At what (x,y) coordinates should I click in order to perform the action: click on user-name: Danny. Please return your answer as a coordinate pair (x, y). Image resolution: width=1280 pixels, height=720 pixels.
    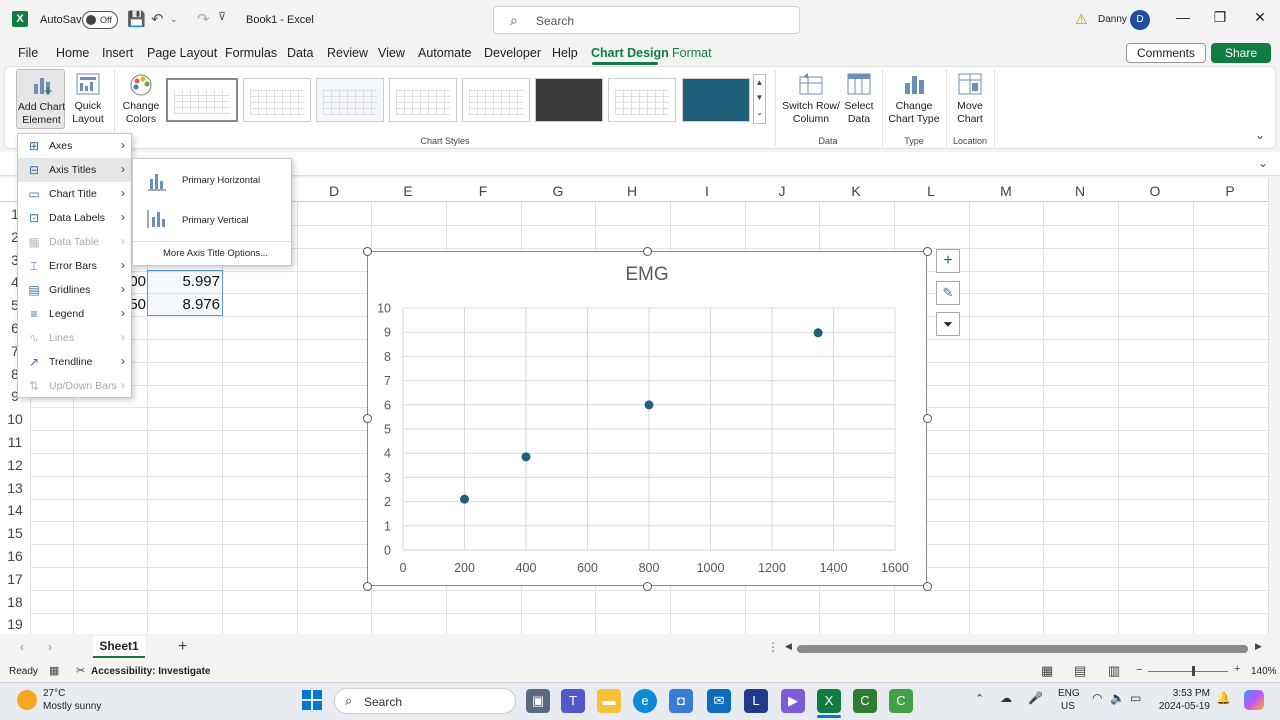
    Looking at the image, I should click on (1112, 19).